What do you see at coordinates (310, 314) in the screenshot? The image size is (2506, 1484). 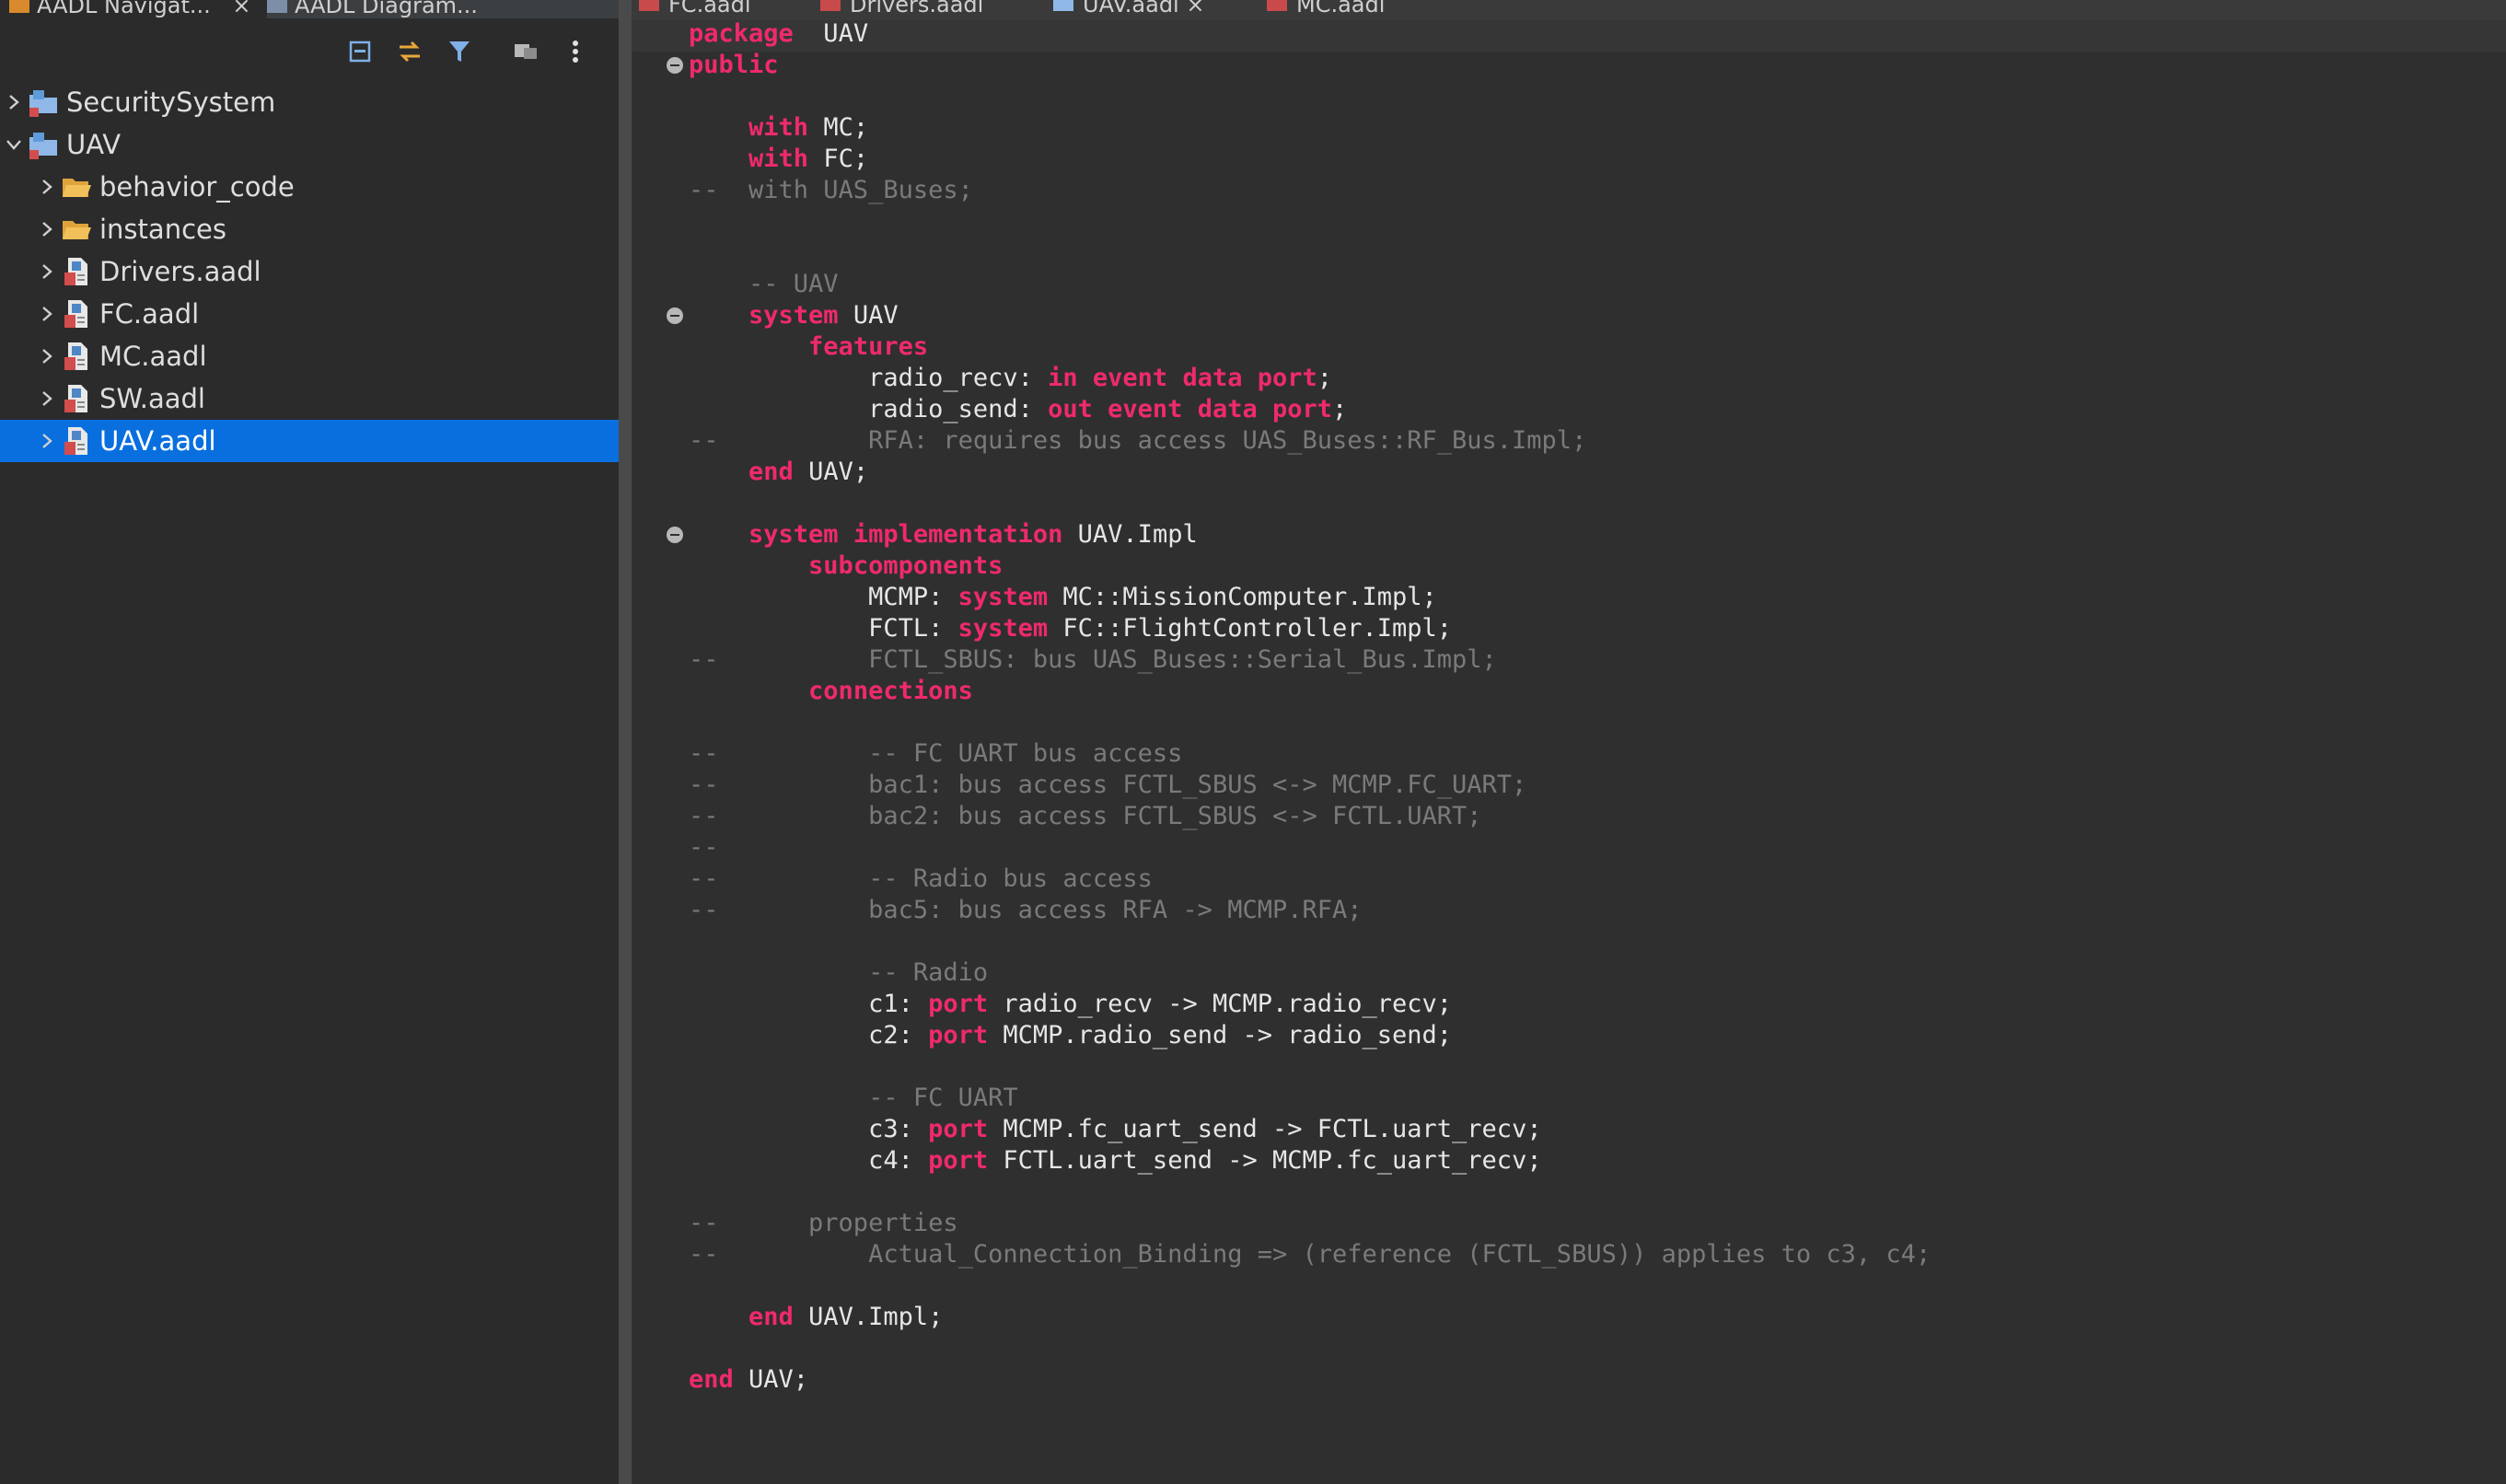 I see `tree-item: FC.aadl` at bounding box center [310, 314].